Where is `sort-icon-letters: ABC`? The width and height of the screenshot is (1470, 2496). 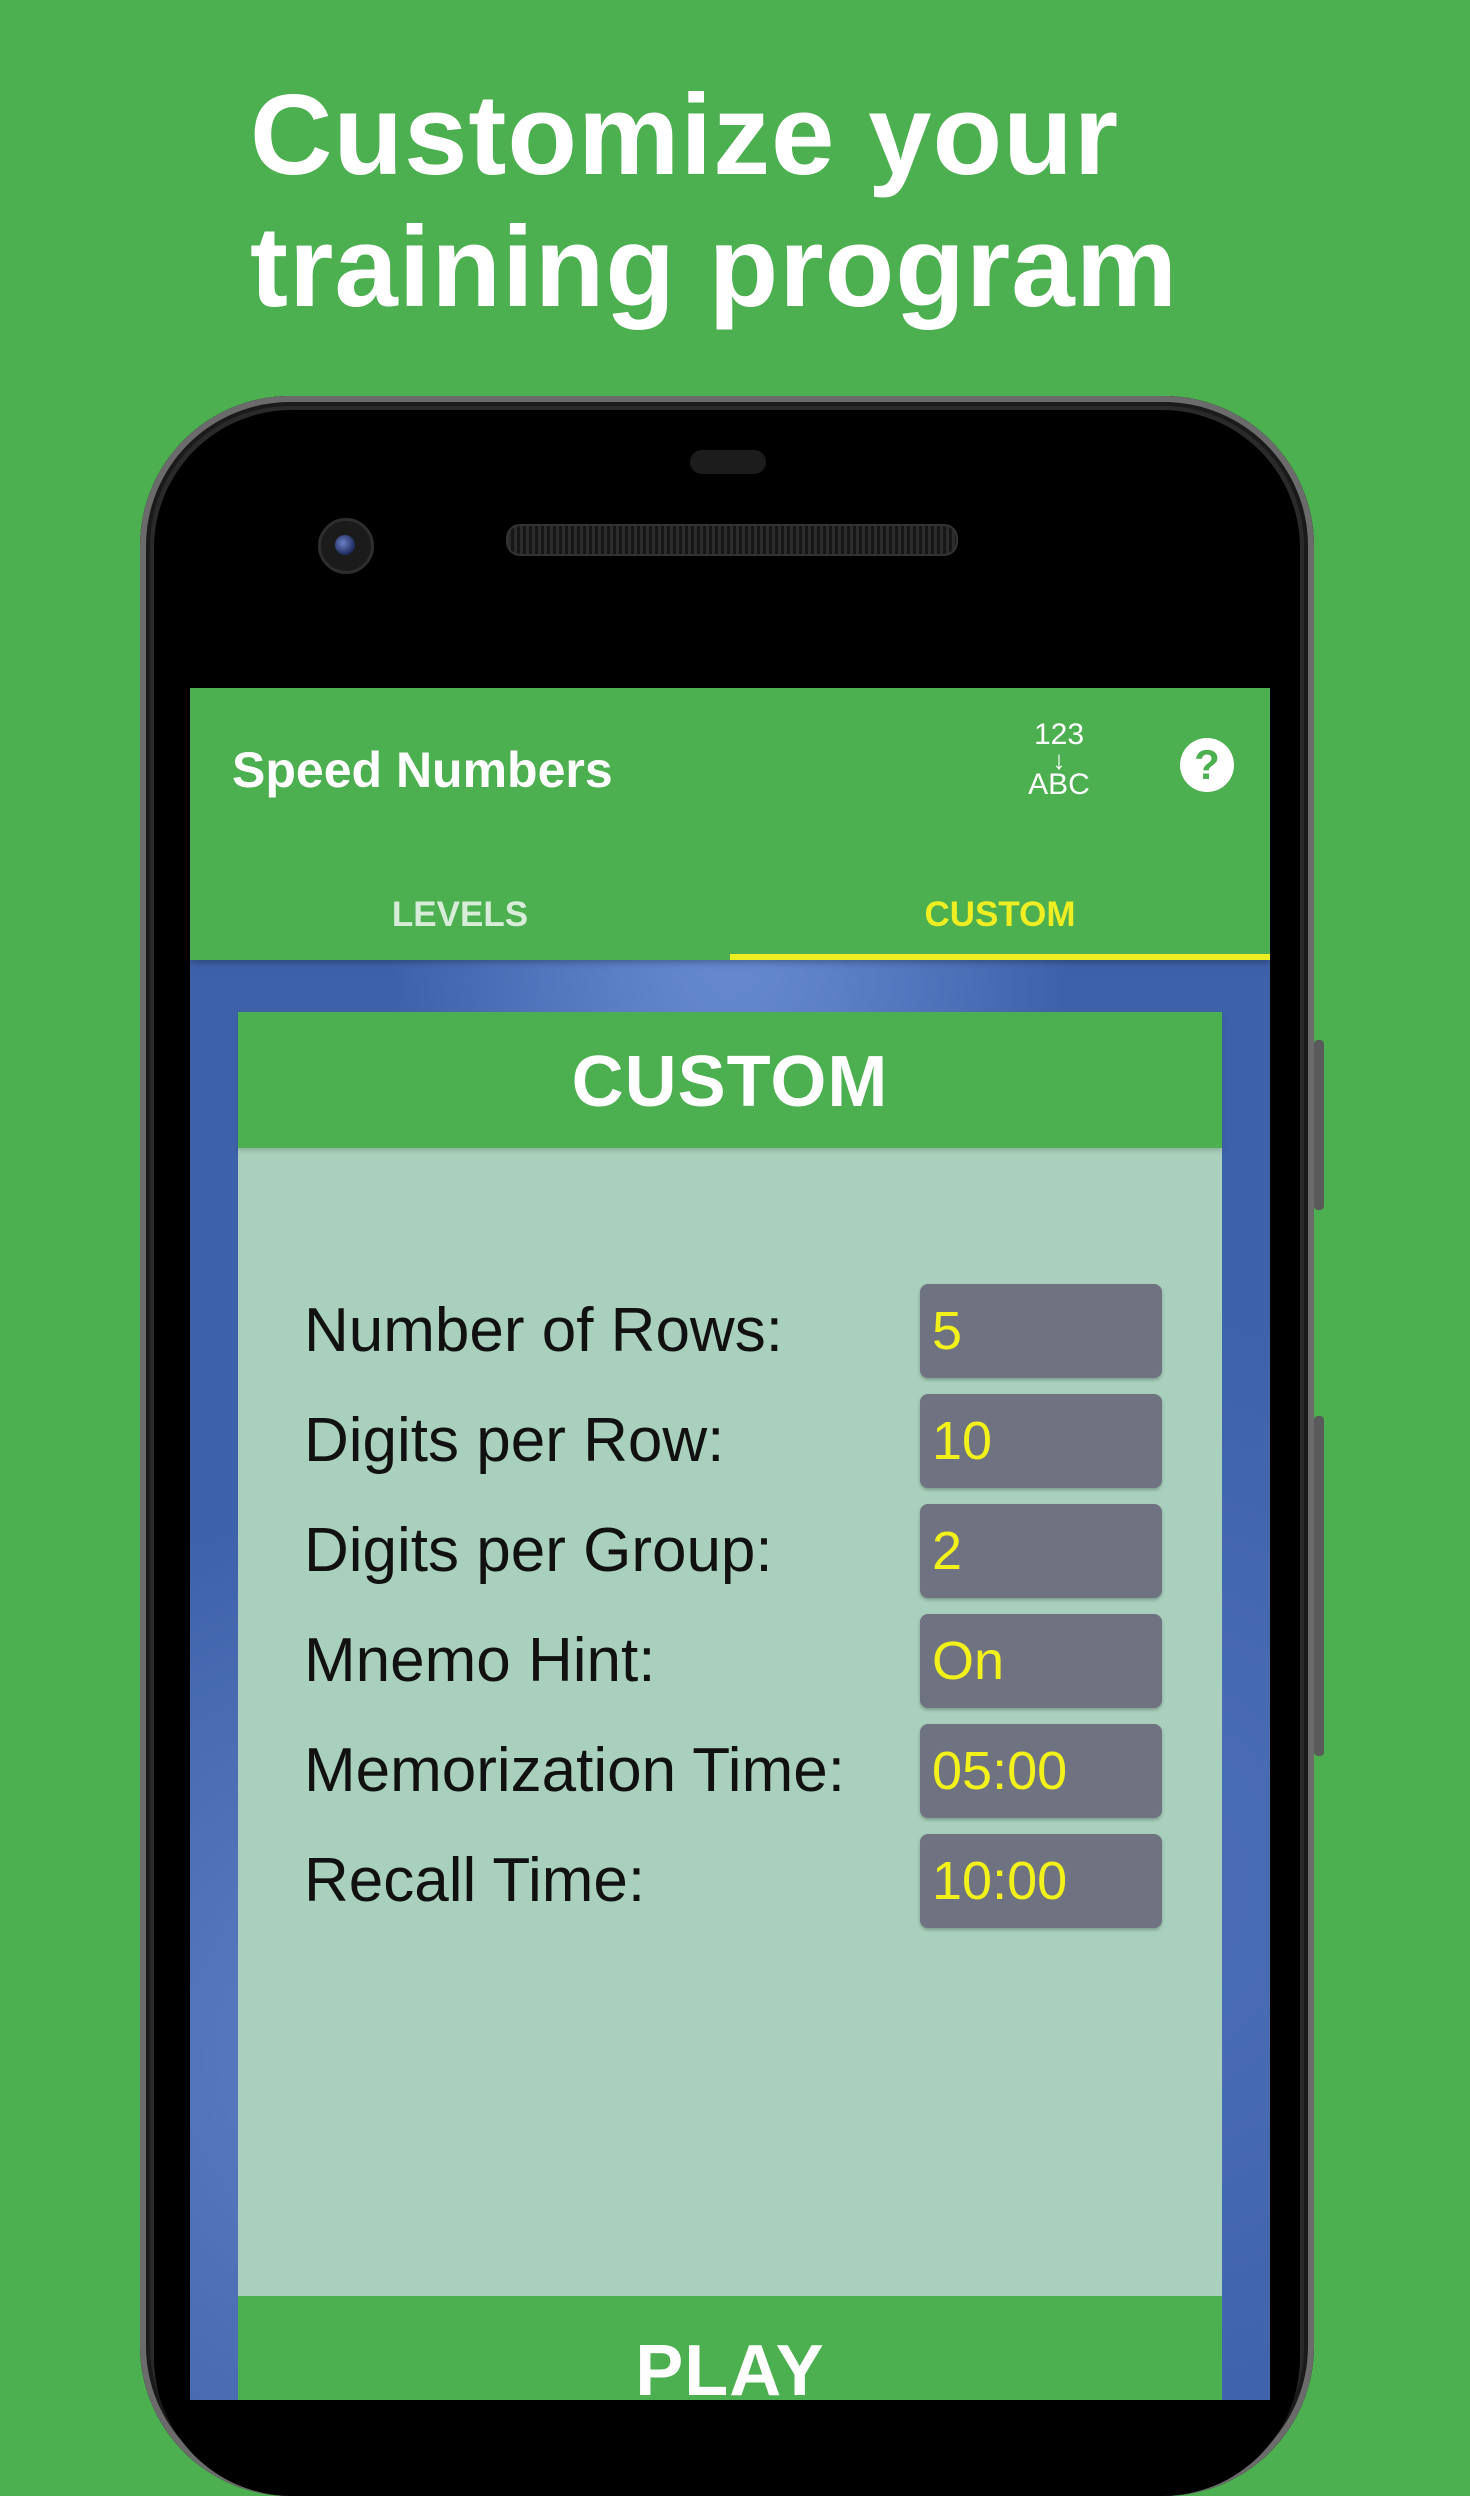 sort-icon-letters: ABC is located at coordinates (1059, 784).